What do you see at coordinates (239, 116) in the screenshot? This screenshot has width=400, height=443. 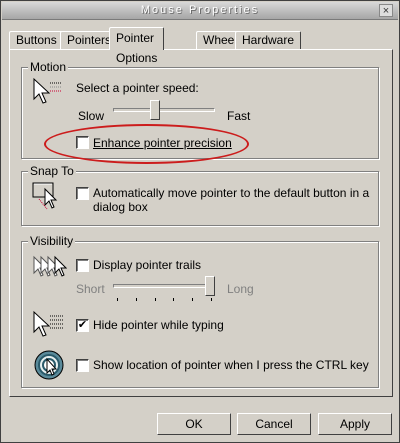 I see `fast-label: Fast` at bounding box center [239, 116].